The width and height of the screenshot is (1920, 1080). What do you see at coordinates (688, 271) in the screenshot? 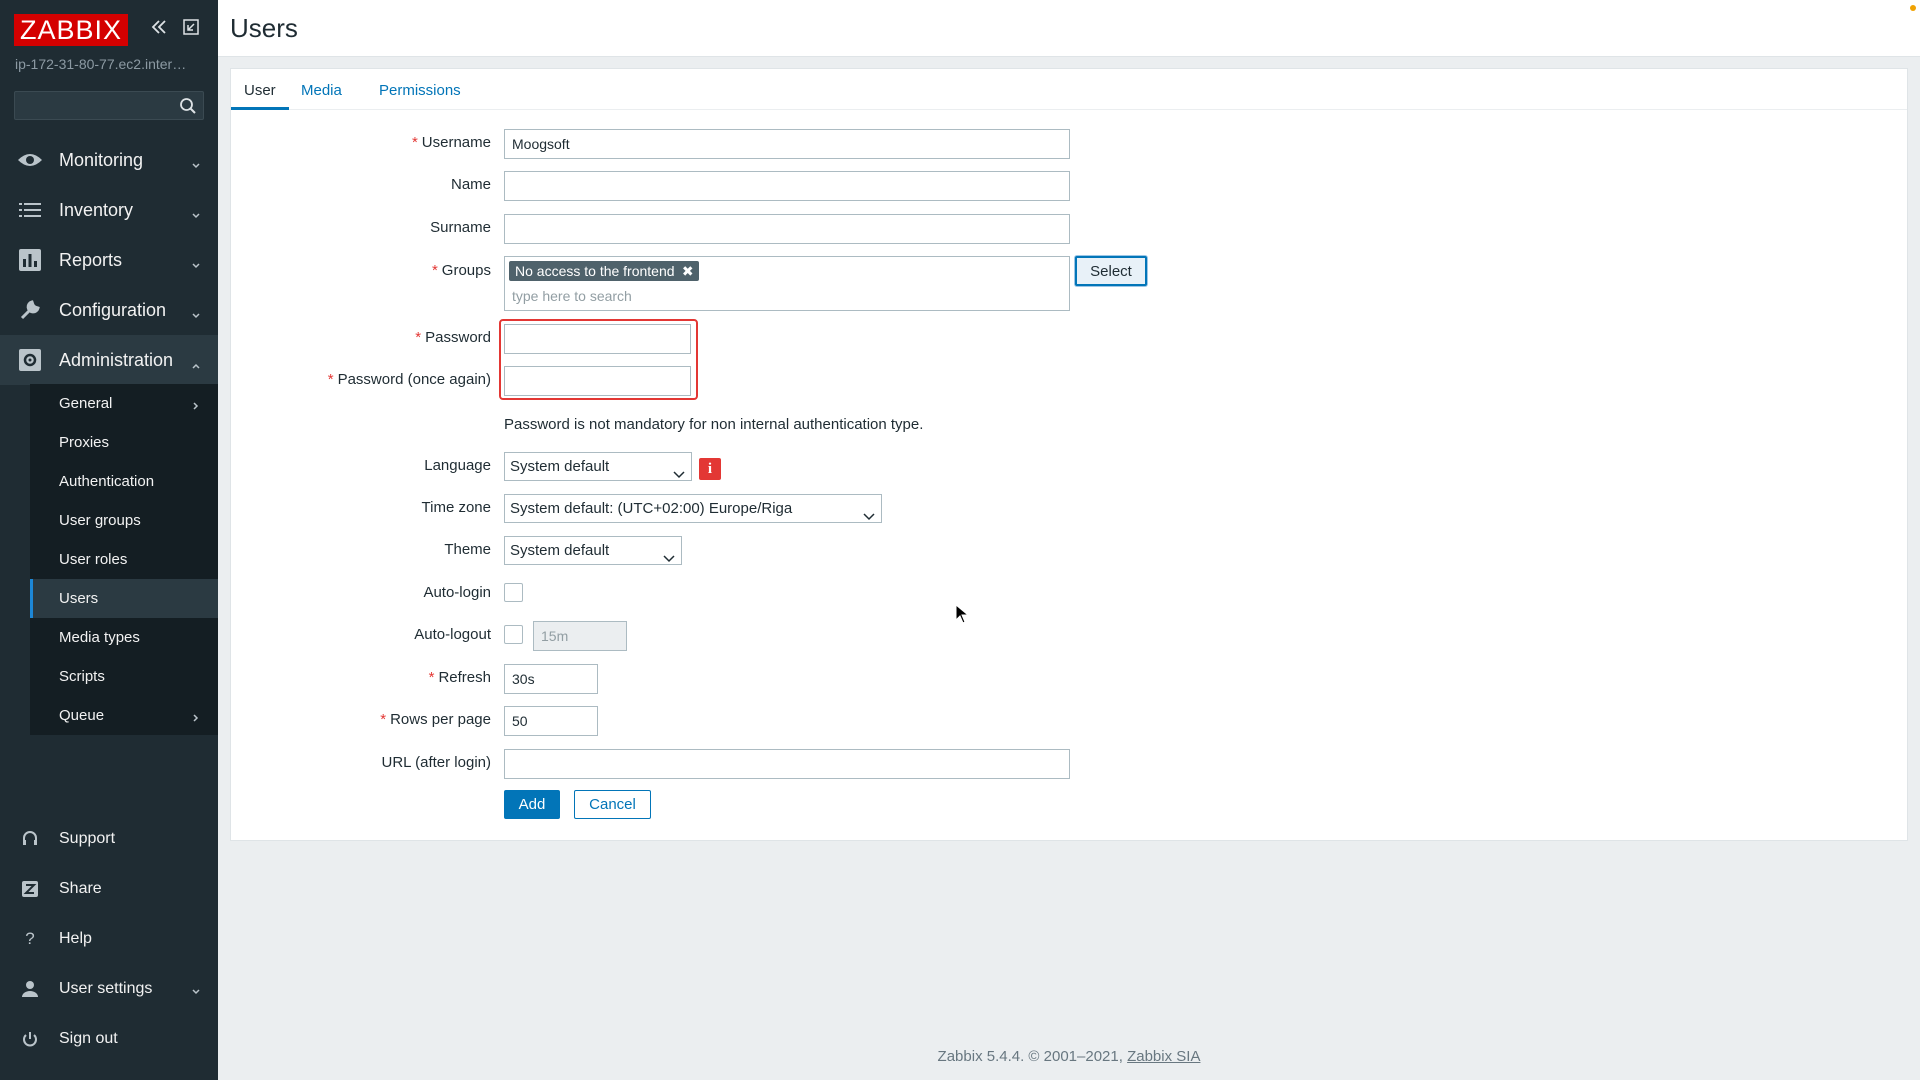
I see `remove-tag-icon: ✖` at bounding box center [688, 271].